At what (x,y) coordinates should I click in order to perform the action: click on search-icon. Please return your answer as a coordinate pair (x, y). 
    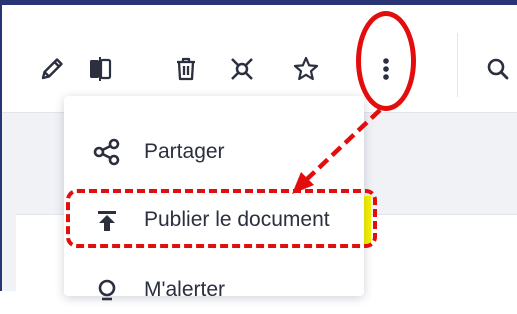
    Looking at the image, I should click on (498, 69).